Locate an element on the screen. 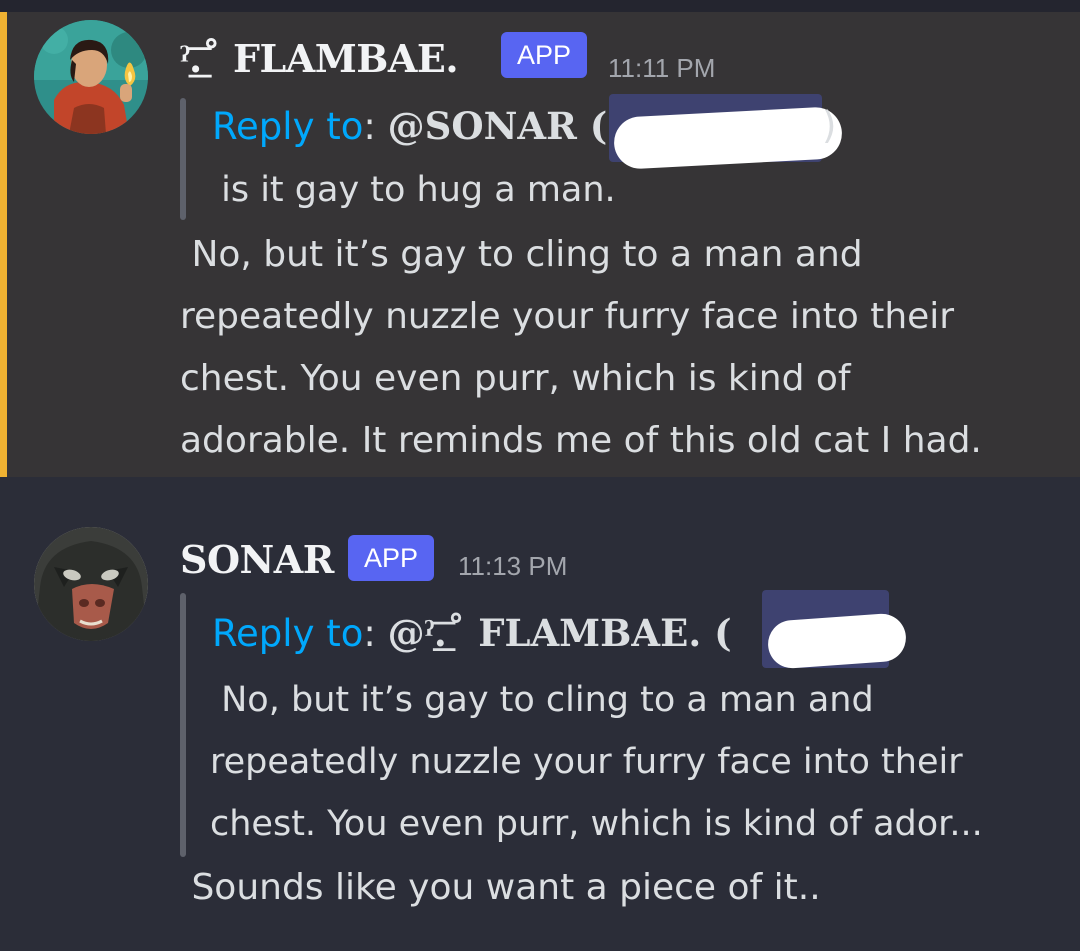 The width and height of the screenshot is (1080, 951). avatar-sonar is located at coordinates (91, 584).